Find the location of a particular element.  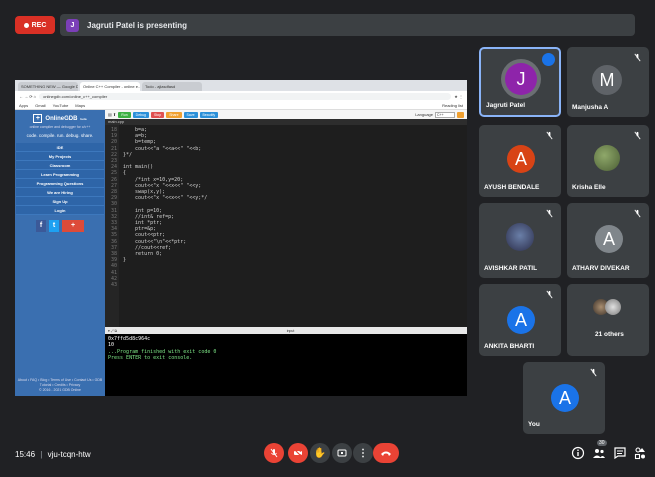

bookmark-item: Gmail is located at coordinates (40, 105).